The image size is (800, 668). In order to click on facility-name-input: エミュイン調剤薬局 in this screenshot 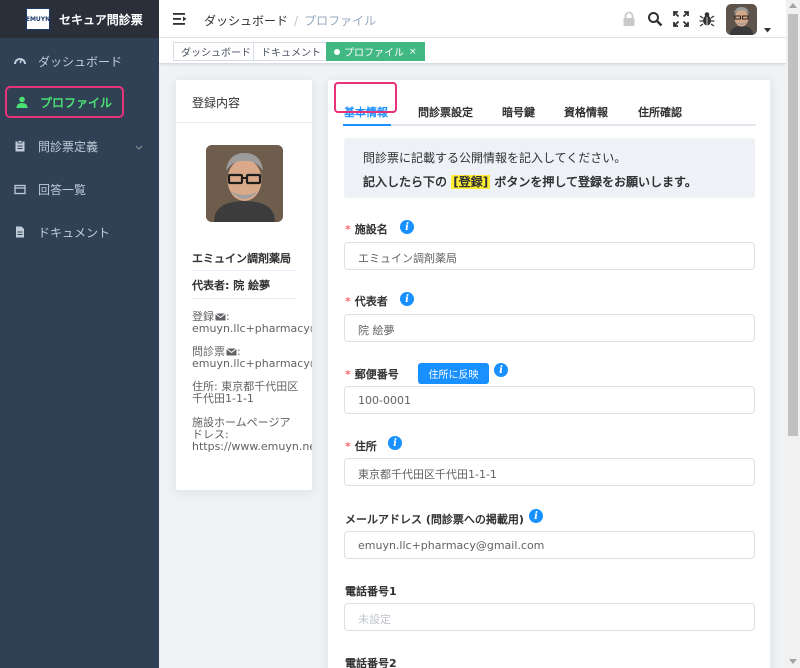, I will do `click(549, 256)`.